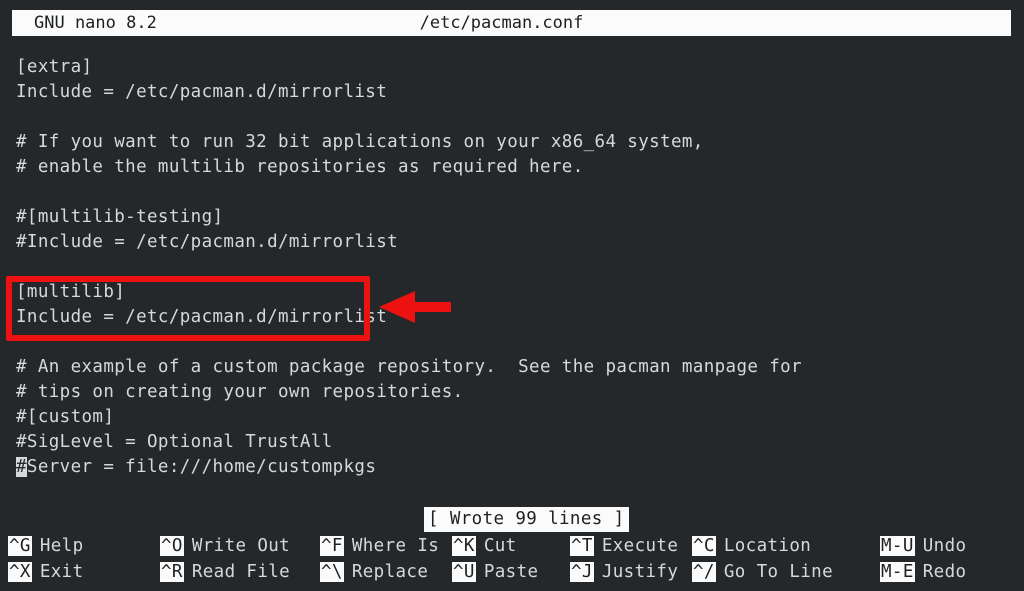  What do you see at coordinates (61, 546) in the screenshot?
I see `shortcut-label: Help` at bounding box center [61, 546].